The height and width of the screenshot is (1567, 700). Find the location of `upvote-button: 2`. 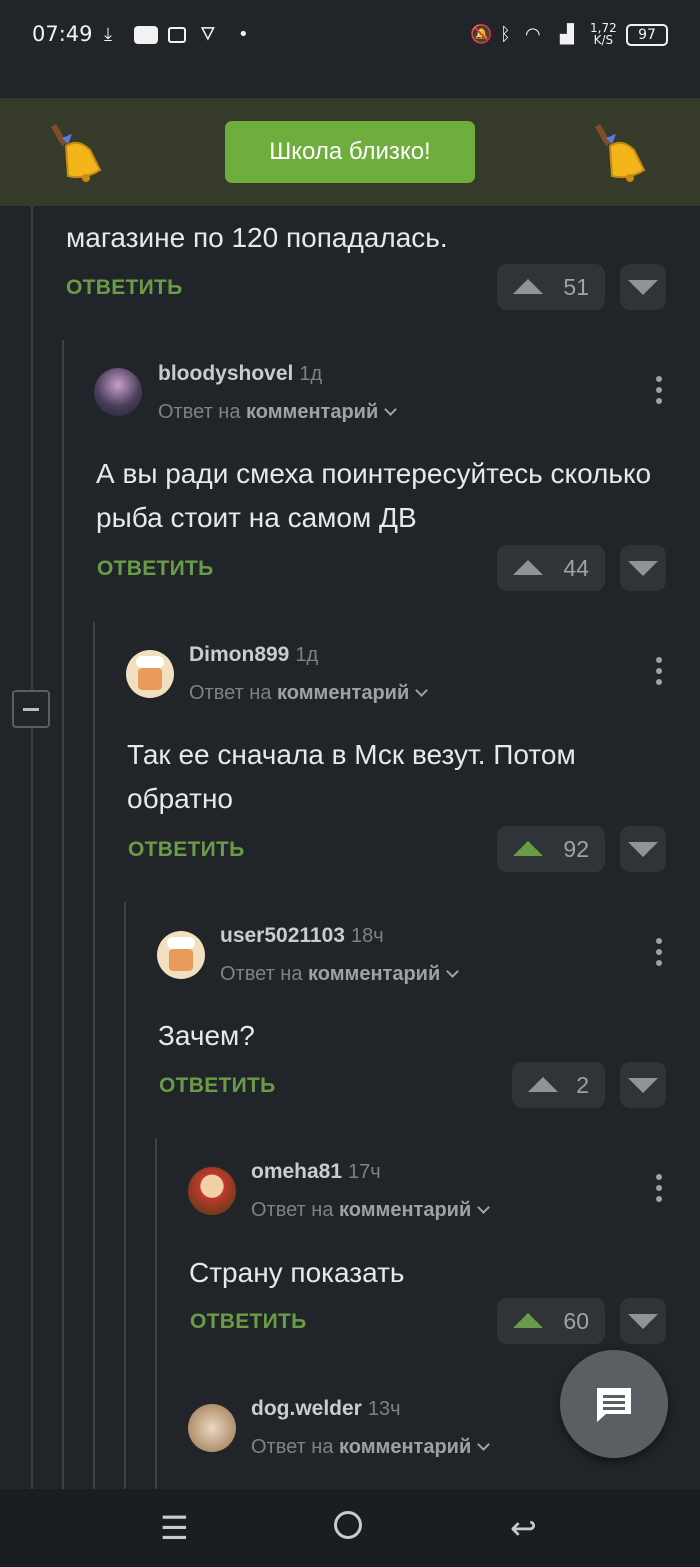

upvote-button: 2 is located at coordinates (558, 1085).